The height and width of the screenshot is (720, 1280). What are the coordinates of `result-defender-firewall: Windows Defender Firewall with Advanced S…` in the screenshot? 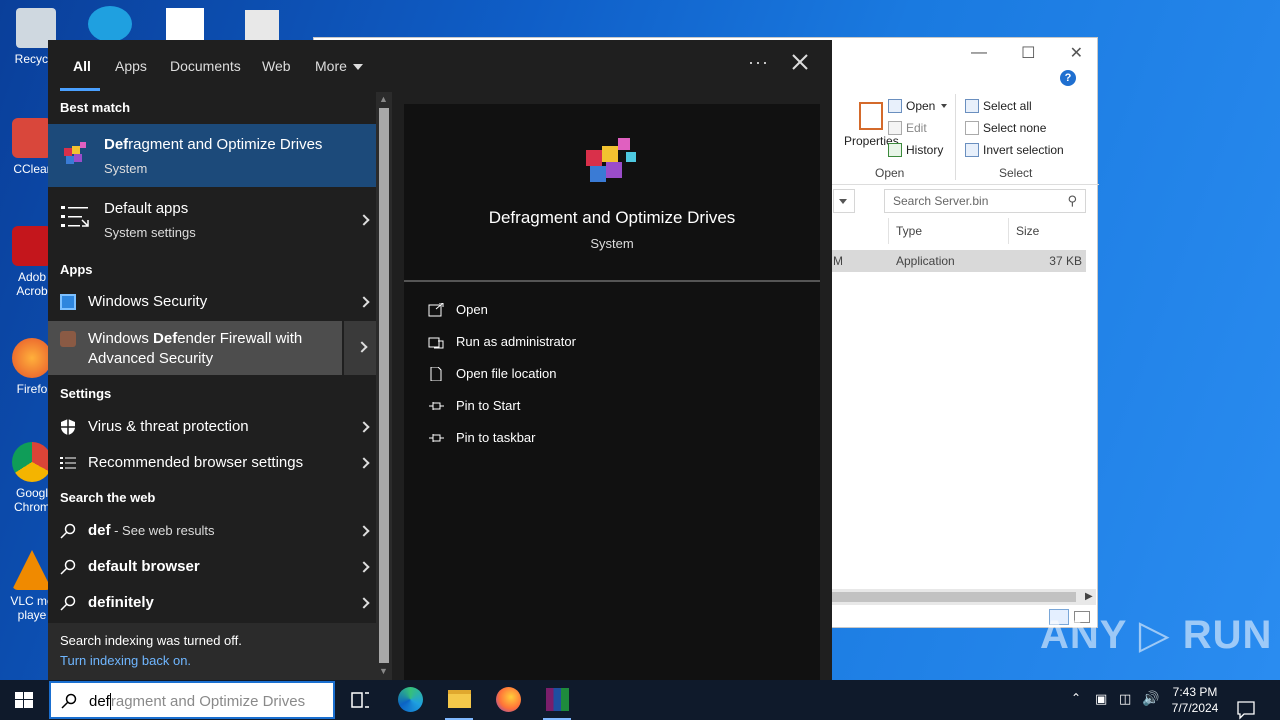 It's located at (195, 348).